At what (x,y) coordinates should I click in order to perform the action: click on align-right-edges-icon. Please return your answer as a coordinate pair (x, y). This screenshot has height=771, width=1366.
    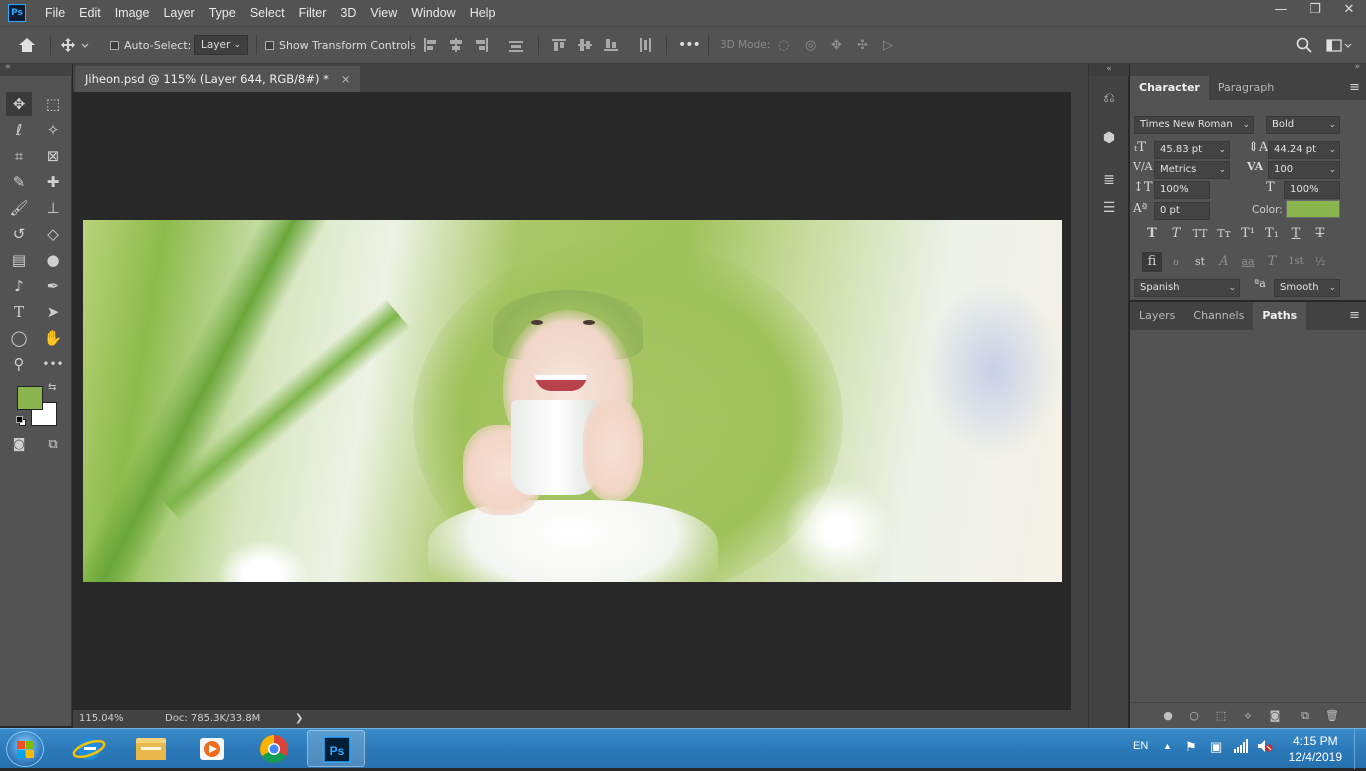
    Looking at the image, I should click on (482, 45).